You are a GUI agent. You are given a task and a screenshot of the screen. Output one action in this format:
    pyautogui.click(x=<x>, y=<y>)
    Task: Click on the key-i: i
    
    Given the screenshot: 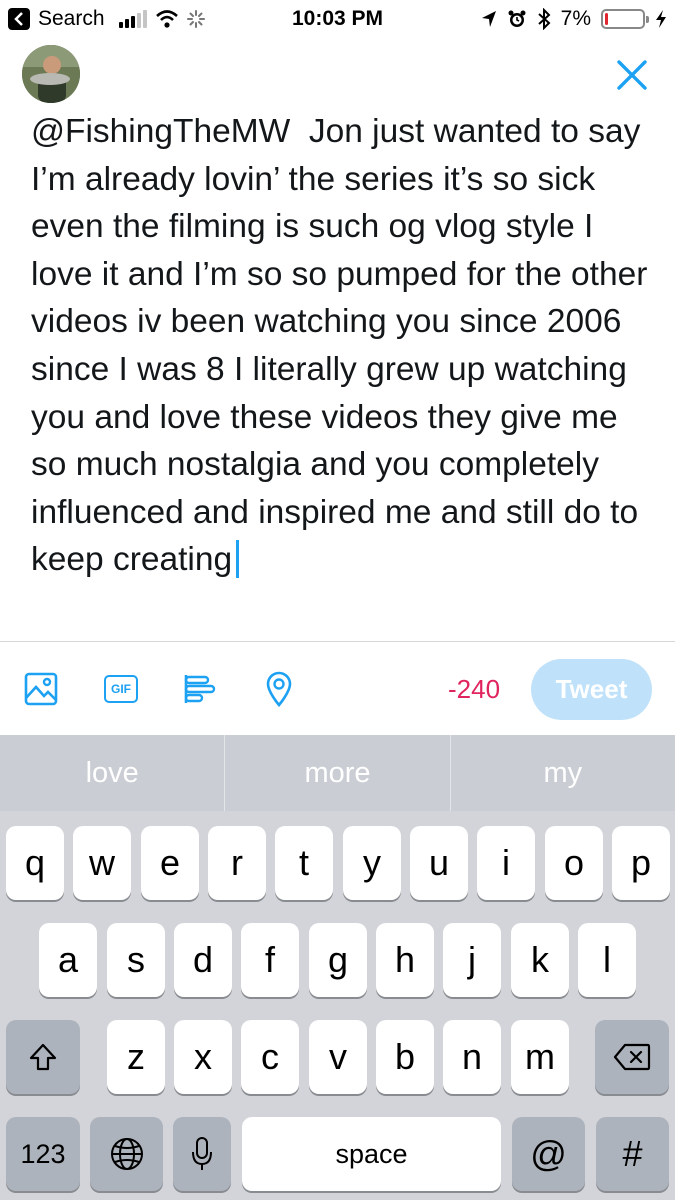 What is the action you would take?
    pyautogui.click(x=506, y=863)
    